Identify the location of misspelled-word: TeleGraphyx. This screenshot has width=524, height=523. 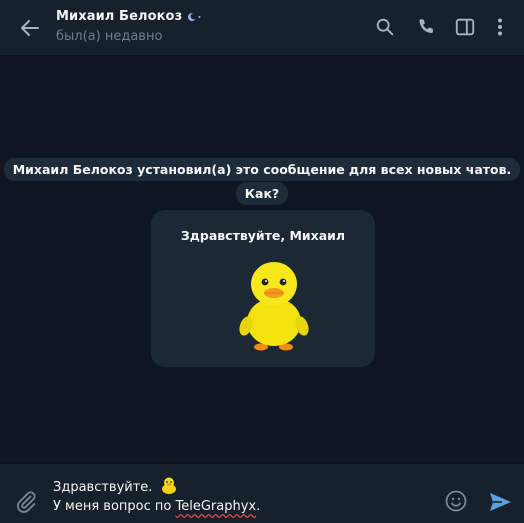
(216, 506).